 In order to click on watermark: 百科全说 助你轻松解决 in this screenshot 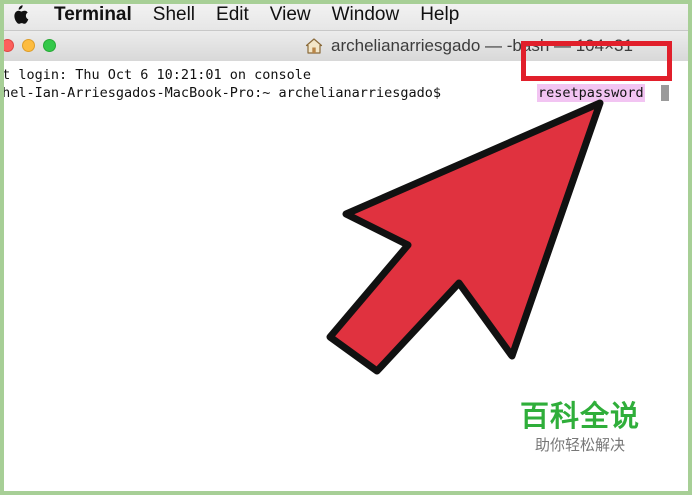, I will do `click(580, 427)`.